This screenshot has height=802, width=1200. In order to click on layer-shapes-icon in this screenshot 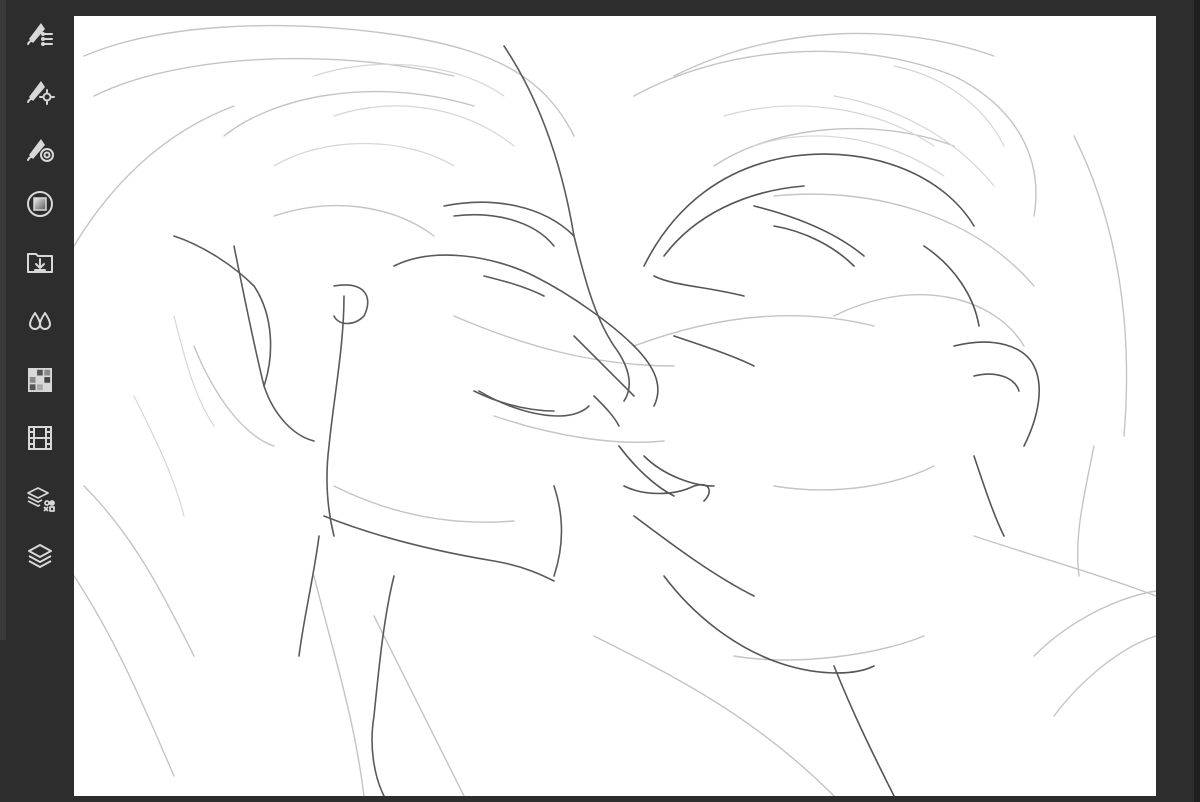, I will do `click(41, 499)`.